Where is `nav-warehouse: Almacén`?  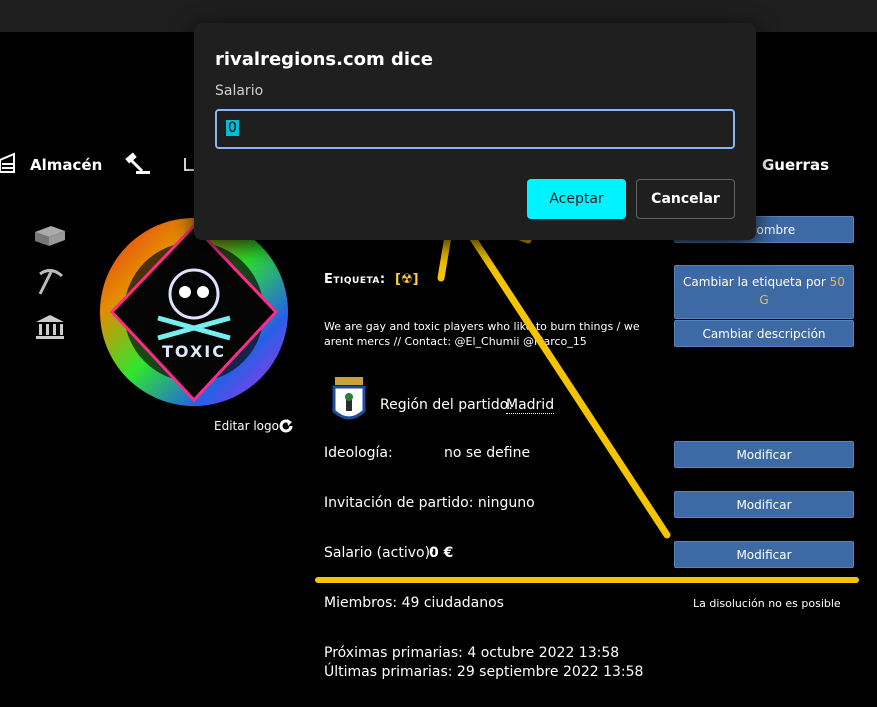 nav-warehouse: Almacén is located at coordinates (66, 165).